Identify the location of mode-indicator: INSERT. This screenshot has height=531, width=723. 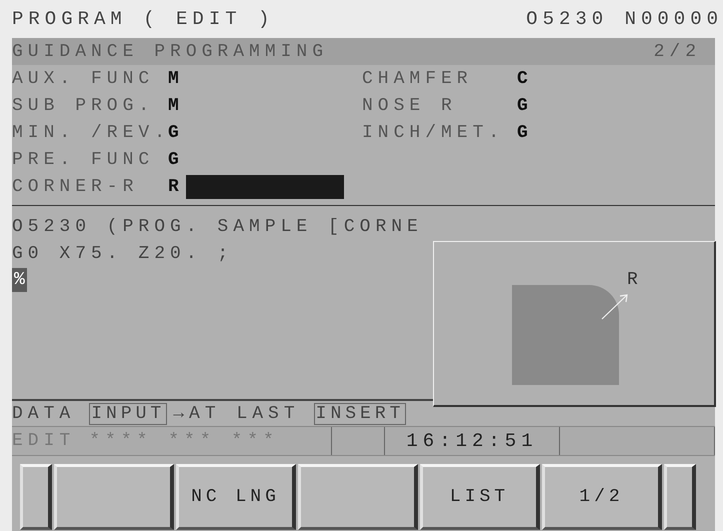
(360, 413).